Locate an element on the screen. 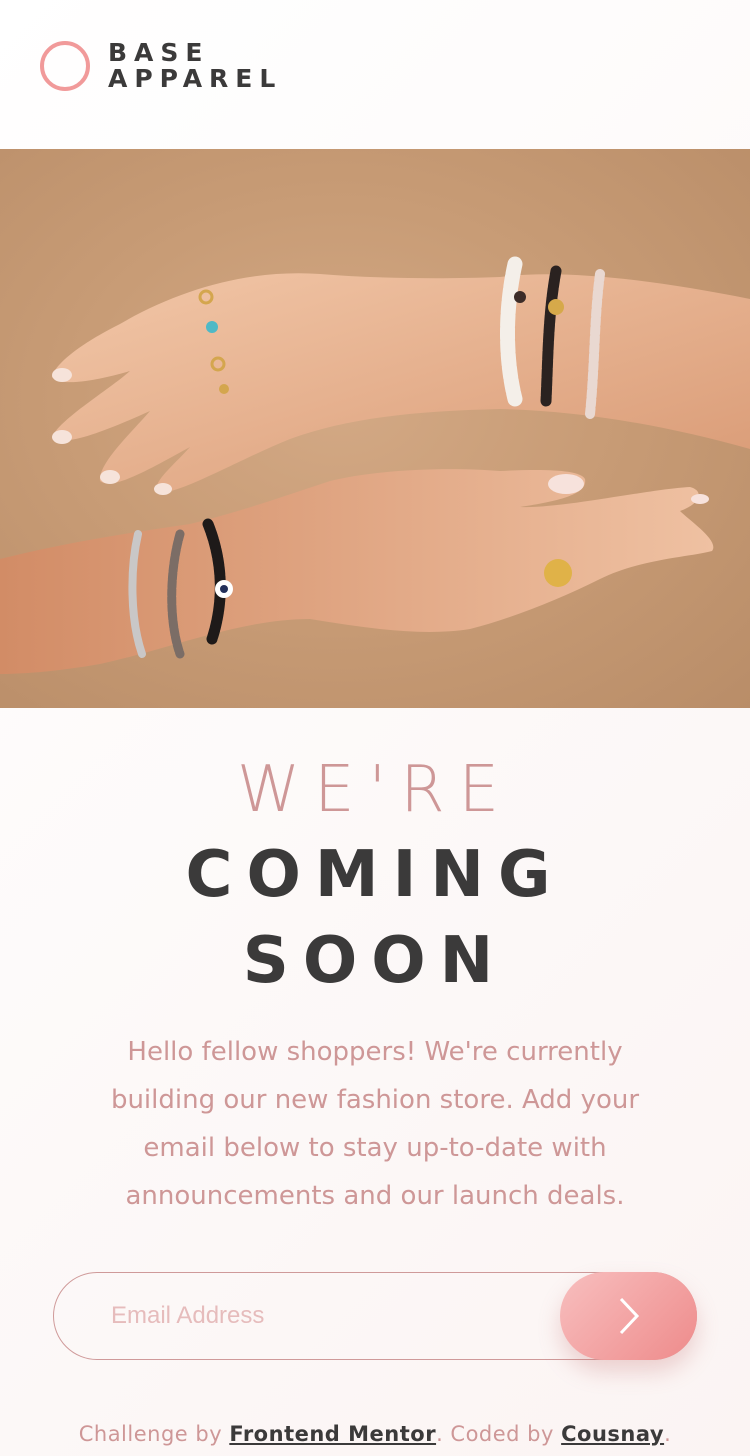 The height and width of the screenshot is (1456, 750). chevron-right-icon is located at coordinates (629, 1316).